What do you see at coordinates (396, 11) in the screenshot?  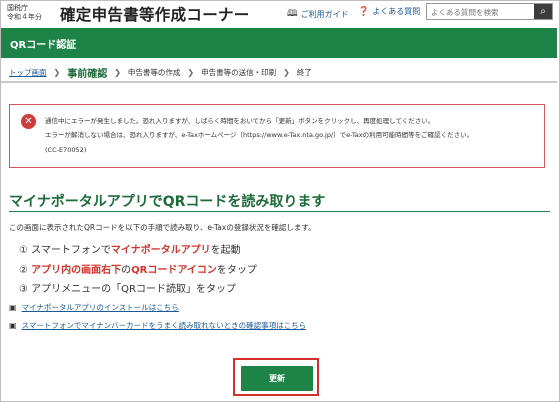 I see `faq-link-label: よくある質問` at bounding box center [396, 11].